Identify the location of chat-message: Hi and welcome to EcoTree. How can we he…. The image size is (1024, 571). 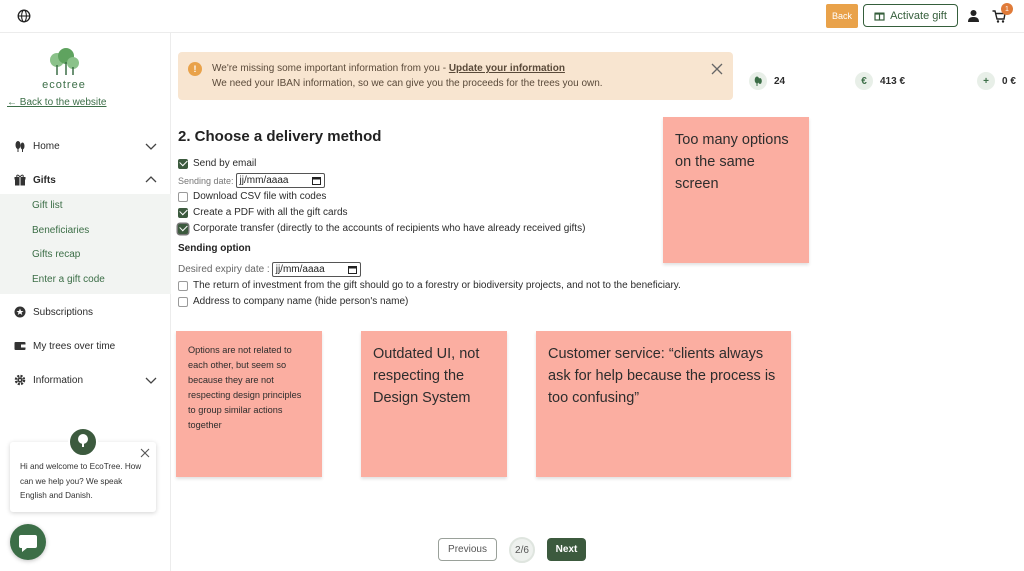
(81, 481).